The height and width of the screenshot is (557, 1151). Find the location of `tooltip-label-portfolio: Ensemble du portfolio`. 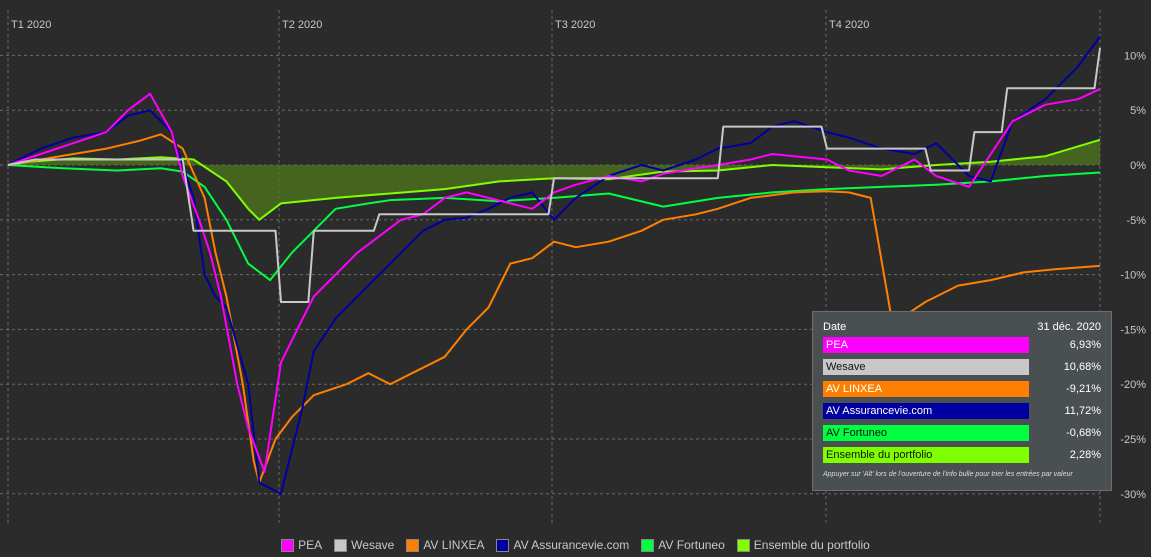

tooltip-label-portfolio: Ensemble du portfolio is located at coordinates (926, 455).